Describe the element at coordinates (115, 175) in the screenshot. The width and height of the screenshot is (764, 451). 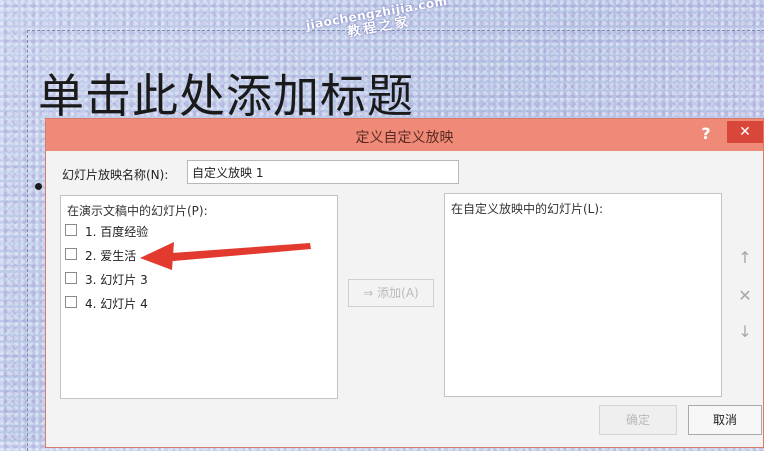
I see `show-name-label: 幻灯片放映名称(N):` at that location.